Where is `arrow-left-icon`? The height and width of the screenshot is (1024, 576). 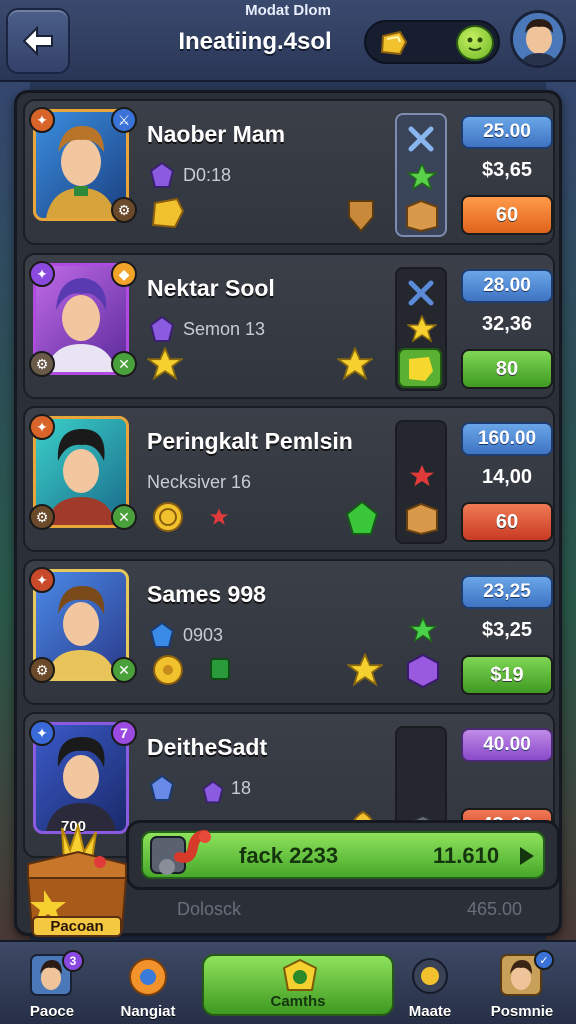 arrow-left-icon is located at coordinates (37, 41).